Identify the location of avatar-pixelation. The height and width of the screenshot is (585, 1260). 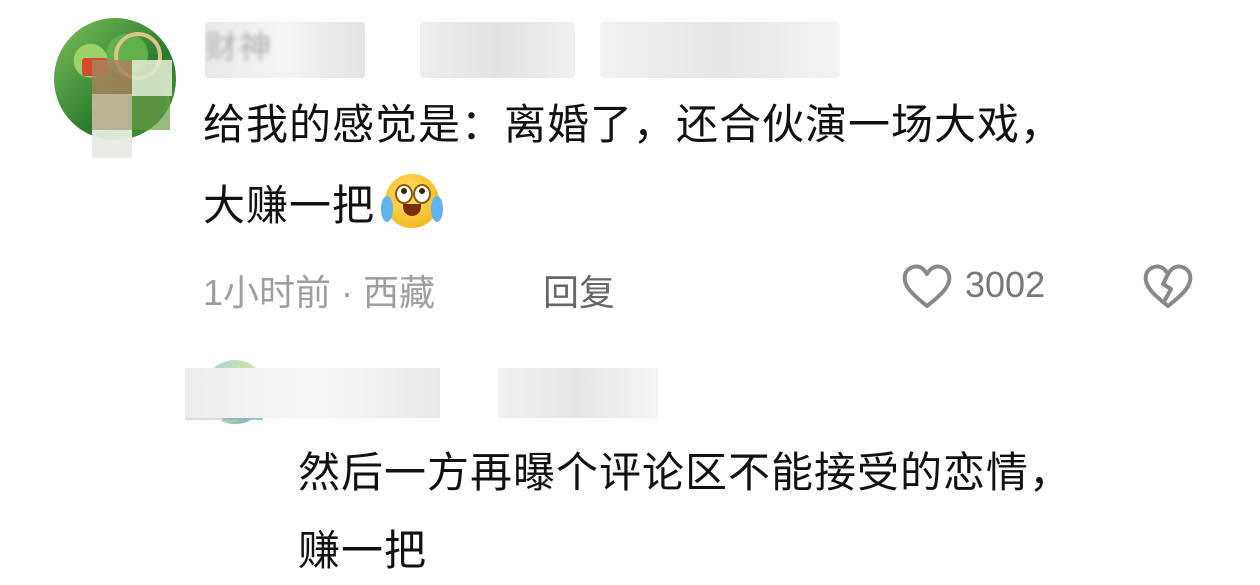
(132, 100).